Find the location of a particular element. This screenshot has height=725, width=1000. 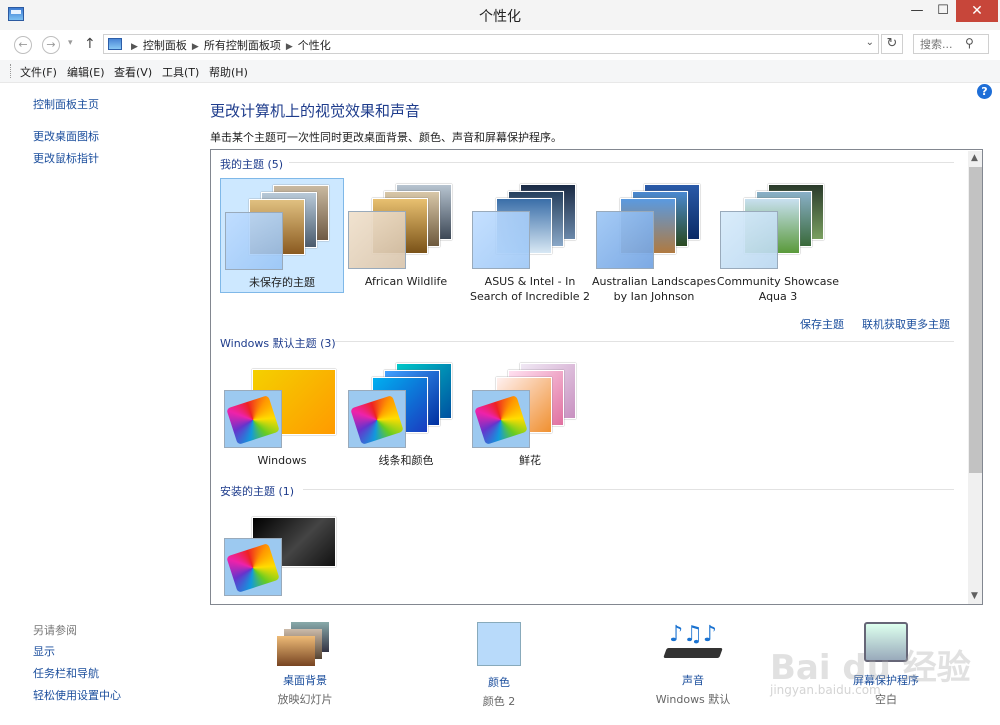

menu-view: 查看(V) is located at coordinates (133, 72).